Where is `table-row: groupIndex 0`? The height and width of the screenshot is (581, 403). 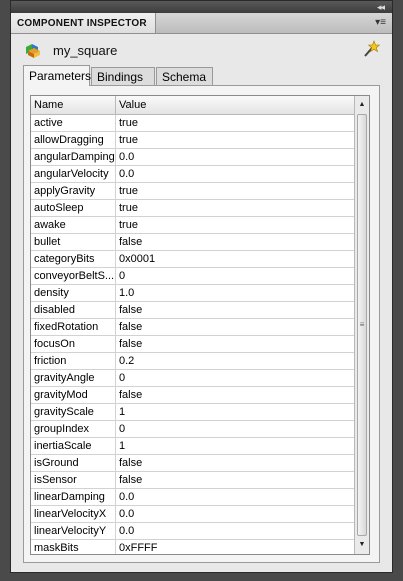
table-row: groupIndex 0 is located at coordinates (192, 429).